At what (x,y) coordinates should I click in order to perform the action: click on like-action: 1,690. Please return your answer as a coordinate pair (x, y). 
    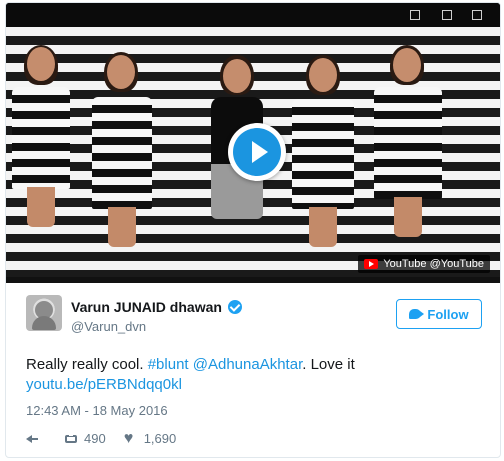
    Looking at the image, I should click on (150, 439).